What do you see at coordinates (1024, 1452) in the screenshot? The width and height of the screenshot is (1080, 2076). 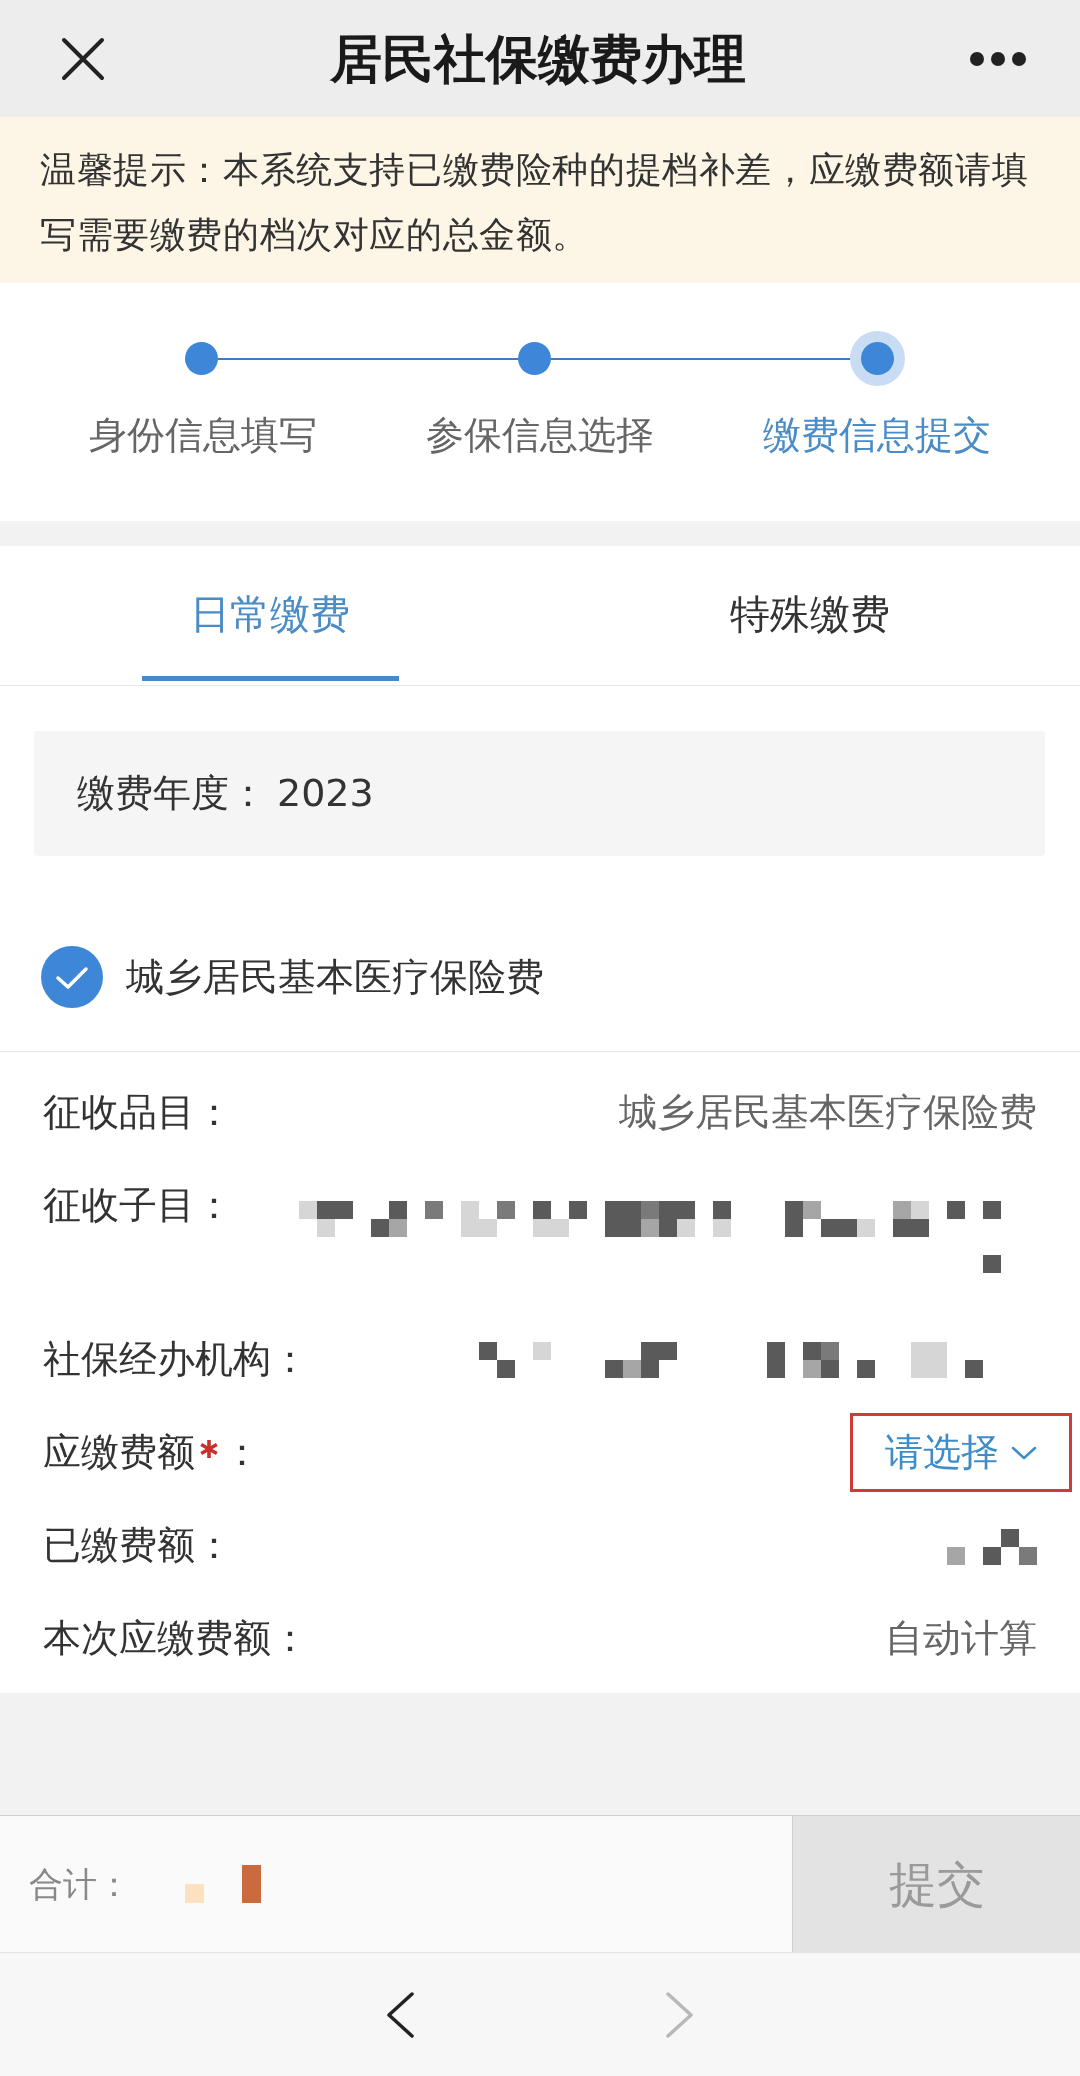 I see `chevron-down-icon` at bounding box center [1024, 1452].